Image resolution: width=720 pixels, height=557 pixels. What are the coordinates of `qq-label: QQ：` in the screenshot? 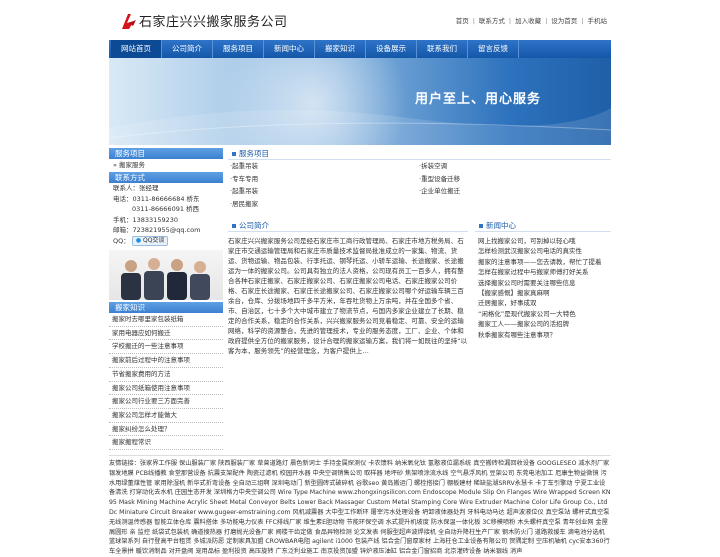 It's located at (121, 240).